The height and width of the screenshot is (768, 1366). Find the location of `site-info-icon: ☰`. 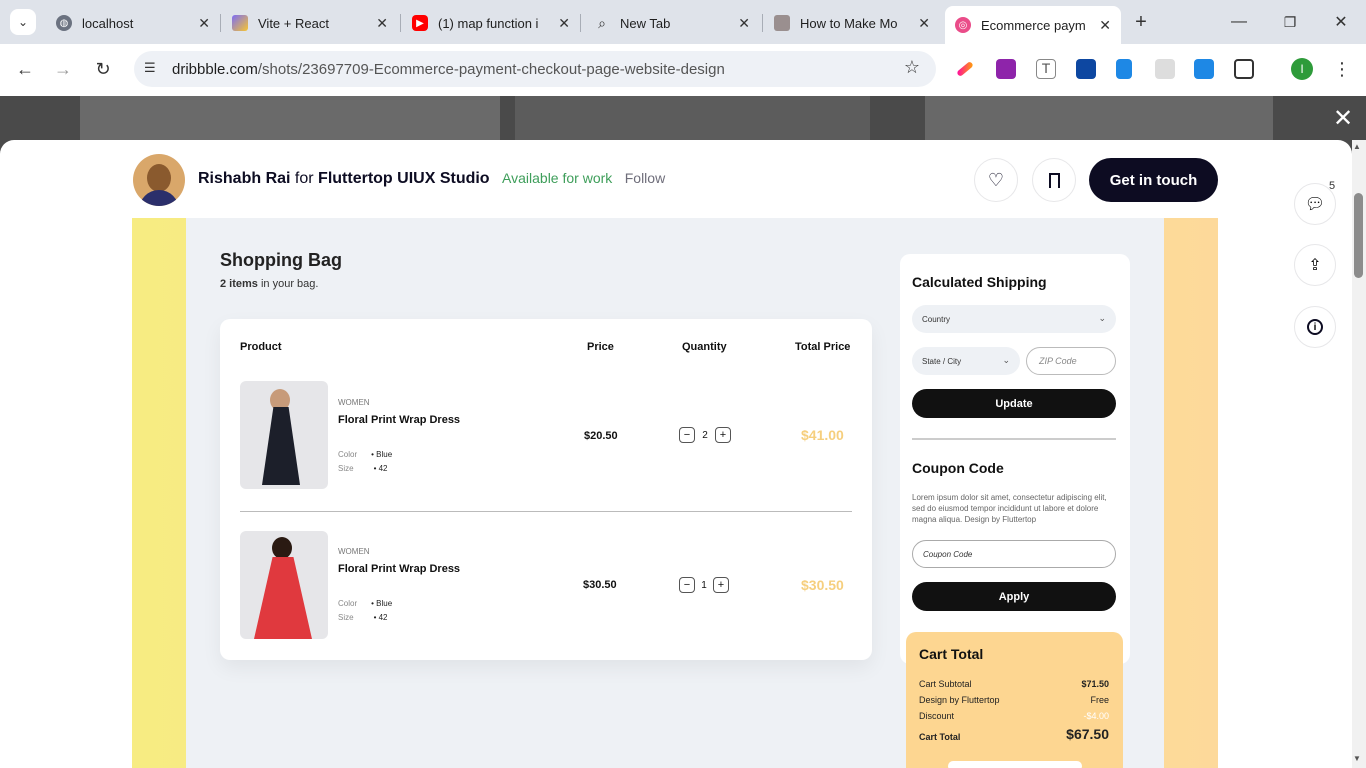

site-info-icon: ☰ is located at coordinates (150, 68).